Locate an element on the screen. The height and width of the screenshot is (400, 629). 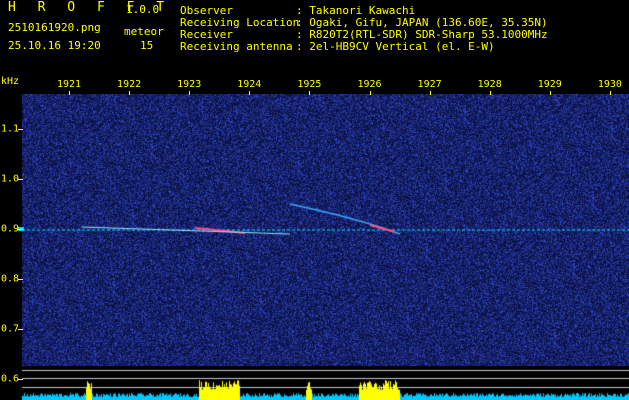
meteor-label: meteor is located at coordinates (144, 31).